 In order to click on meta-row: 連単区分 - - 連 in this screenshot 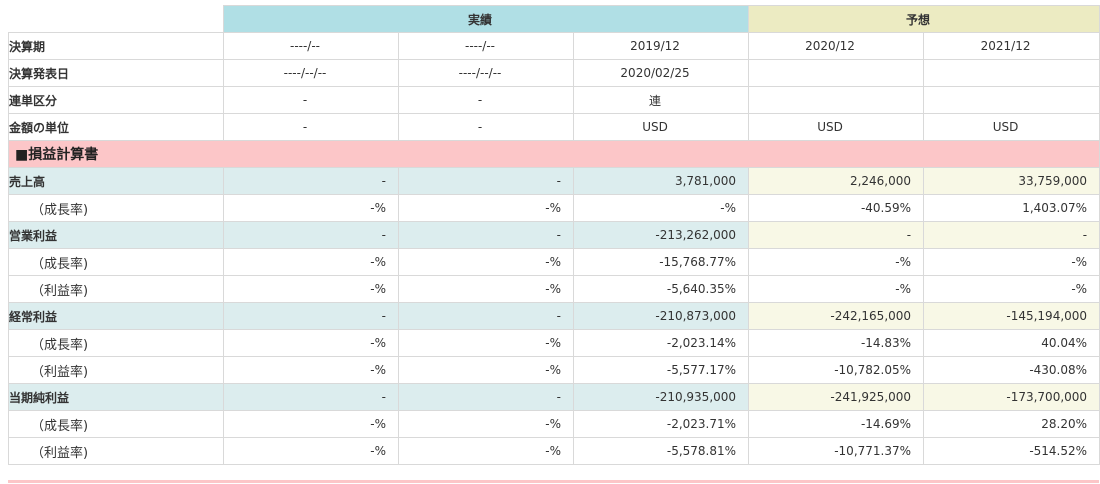, I will do `click(554, 100)`.